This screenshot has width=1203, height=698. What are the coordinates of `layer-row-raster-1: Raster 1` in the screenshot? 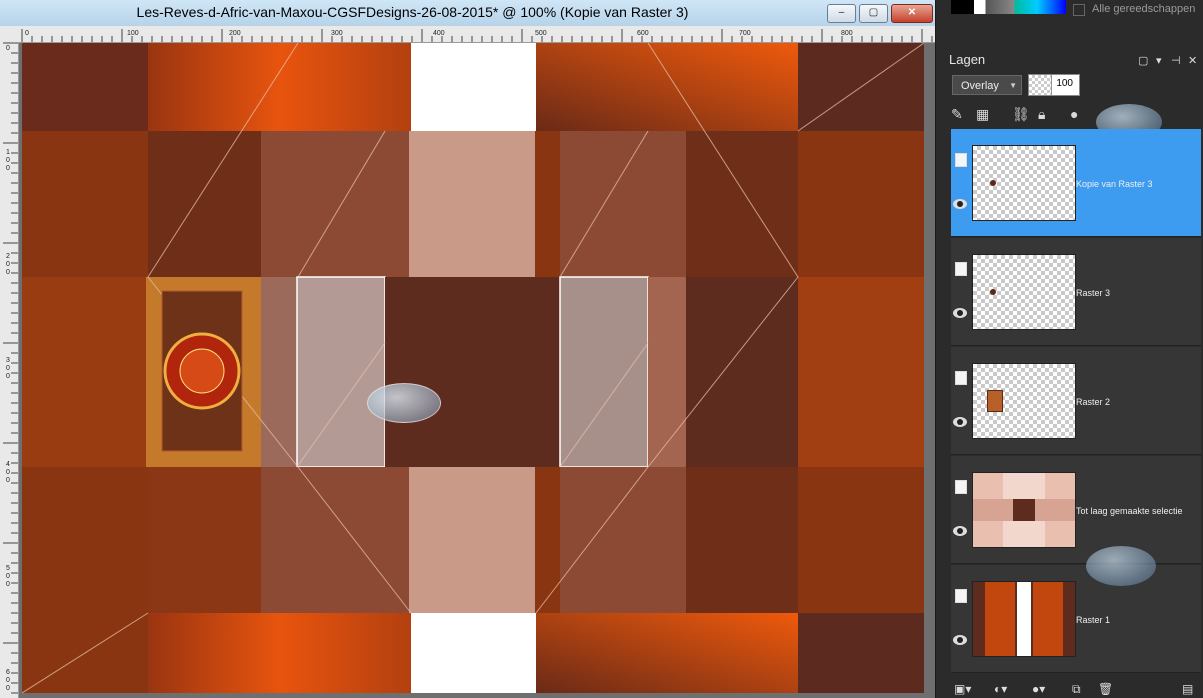 It's located at (1076, 619).